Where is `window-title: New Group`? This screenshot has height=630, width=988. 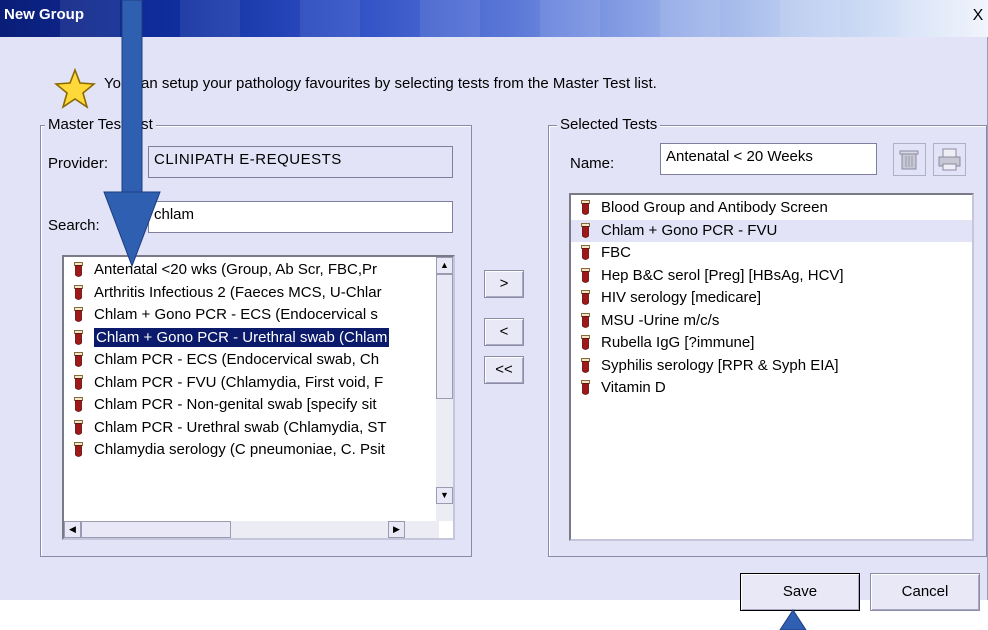 window-title: New Group is located at coordinates (44, 14).